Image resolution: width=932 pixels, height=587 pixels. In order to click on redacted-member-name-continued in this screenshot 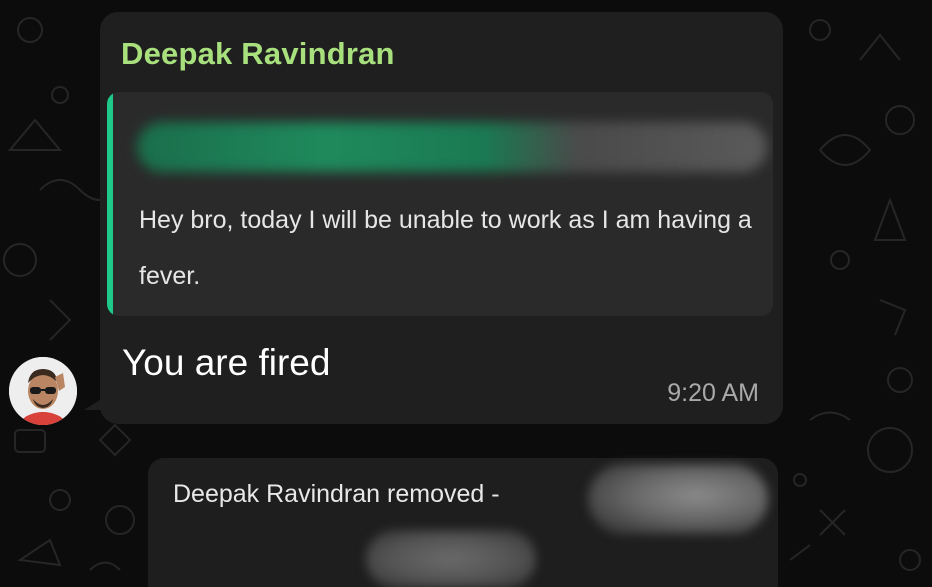, I will do `click(451, 558)`.